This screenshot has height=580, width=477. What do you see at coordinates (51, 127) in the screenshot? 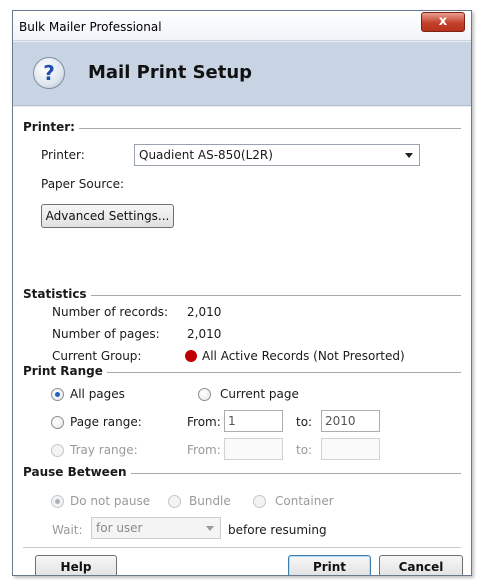
I see `printer-section-label: Printer:` at bounding box center [51, 127].